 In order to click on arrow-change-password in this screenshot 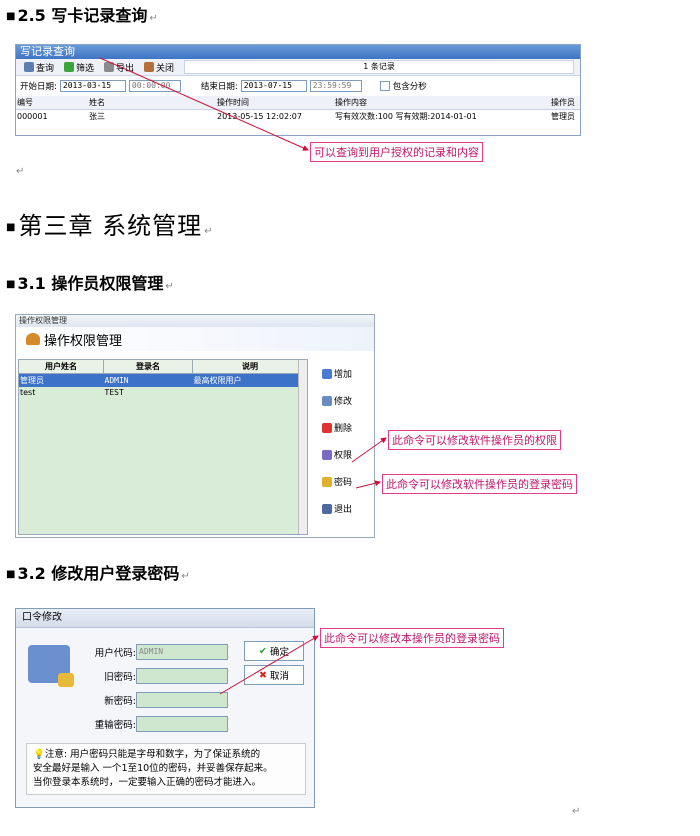, I will do `click(269, 665)`.